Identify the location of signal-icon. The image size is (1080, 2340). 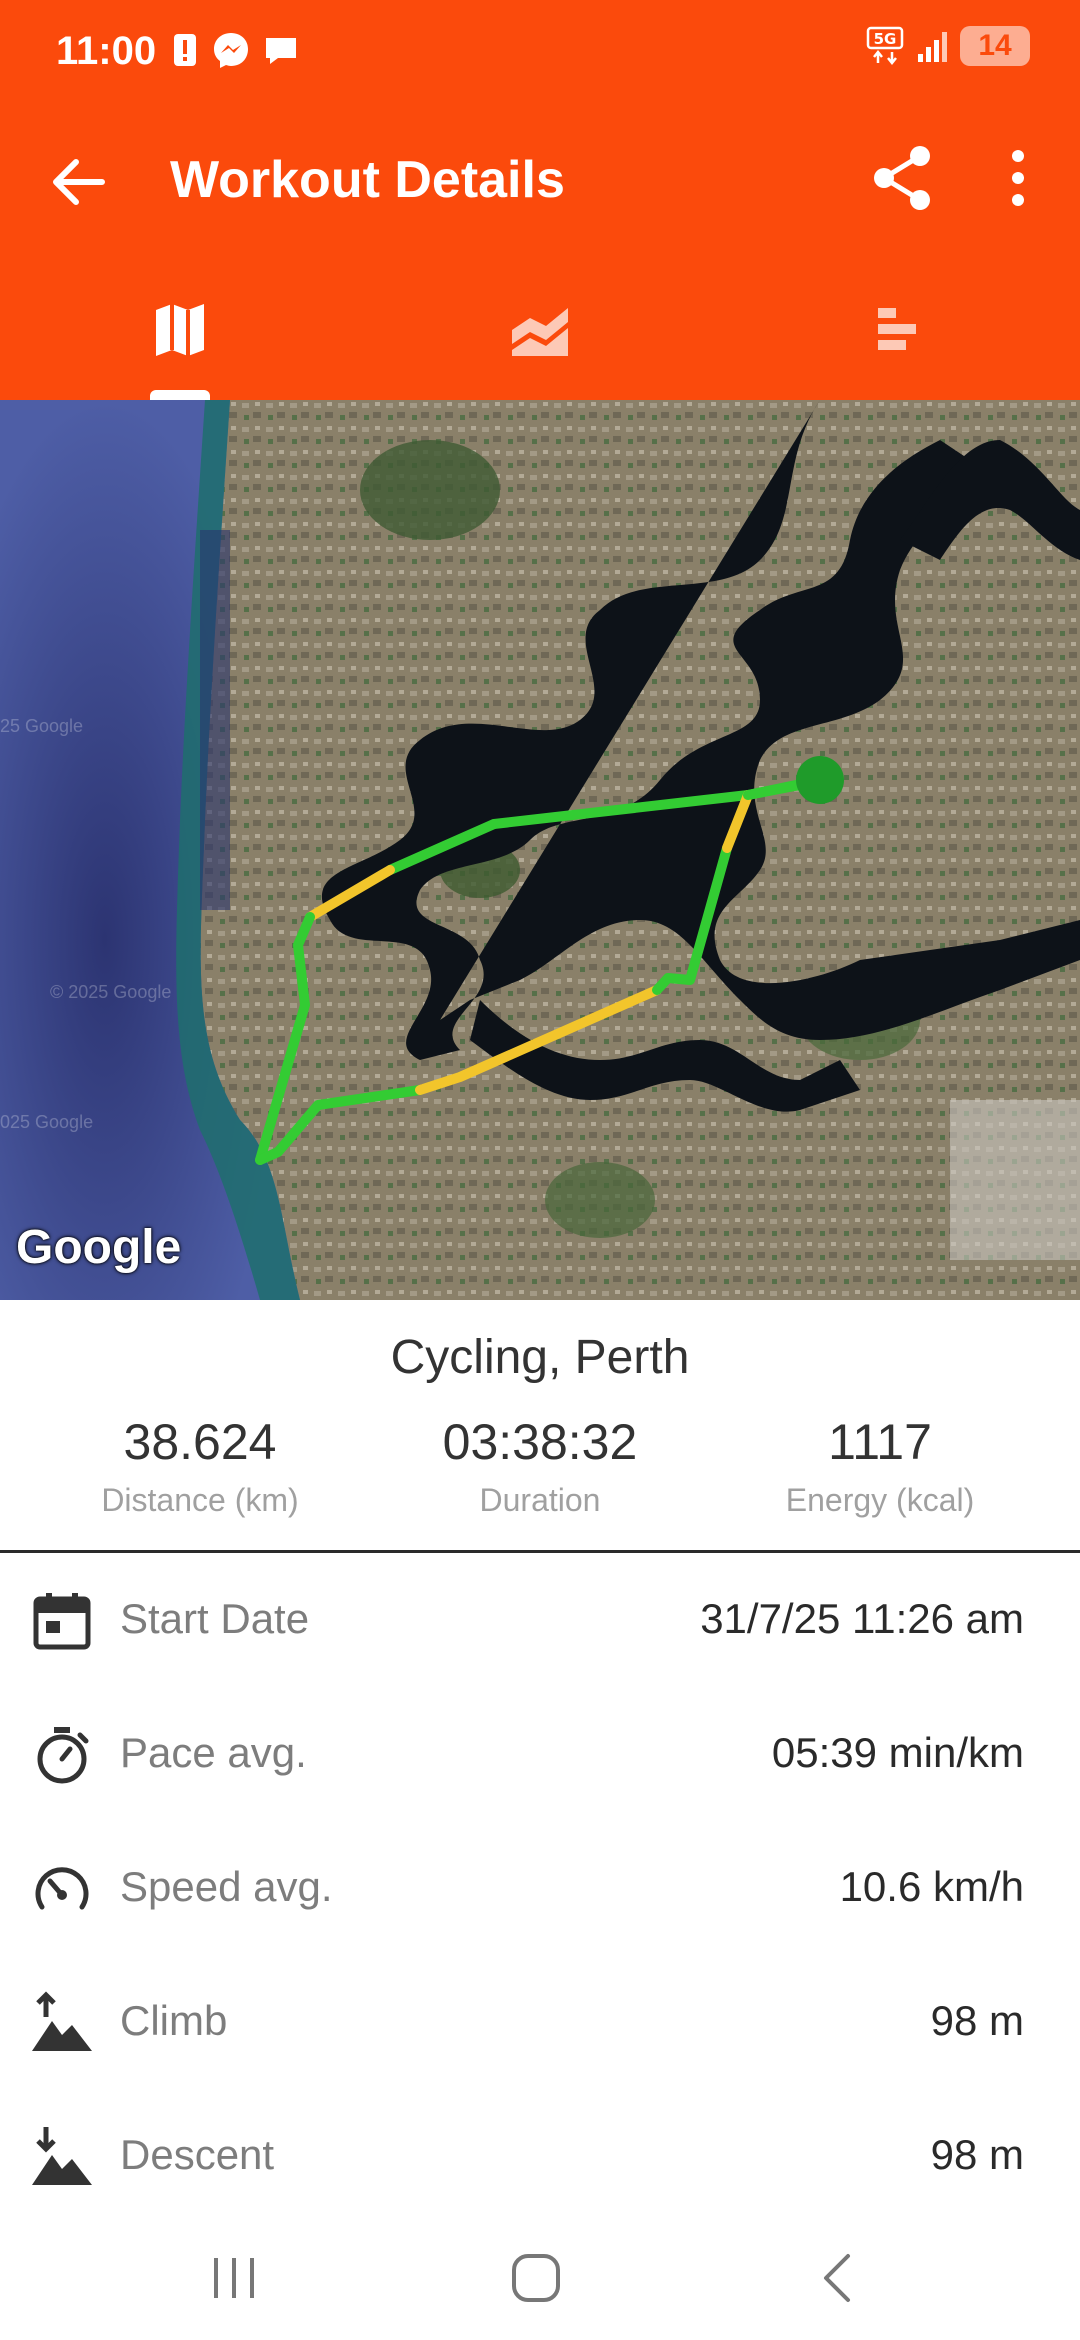
(932, 47).